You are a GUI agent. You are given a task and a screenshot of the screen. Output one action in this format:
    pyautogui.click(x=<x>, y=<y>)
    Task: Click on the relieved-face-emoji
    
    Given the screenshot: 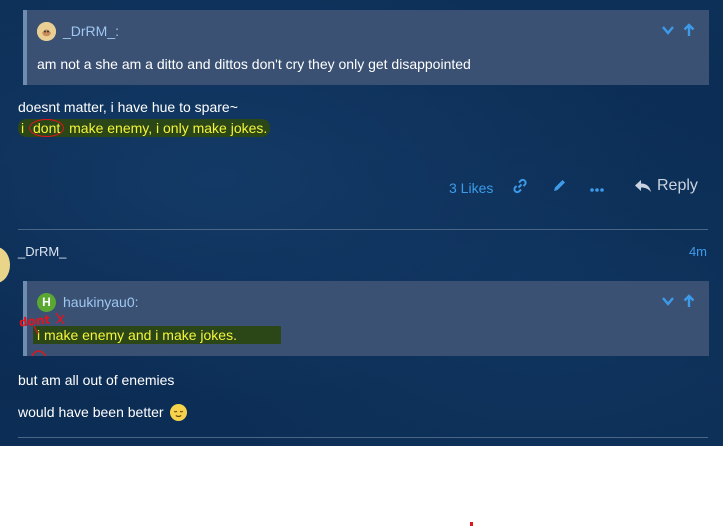 What is the action you would take?
    pyautogui.click(x=179, y=412)
    